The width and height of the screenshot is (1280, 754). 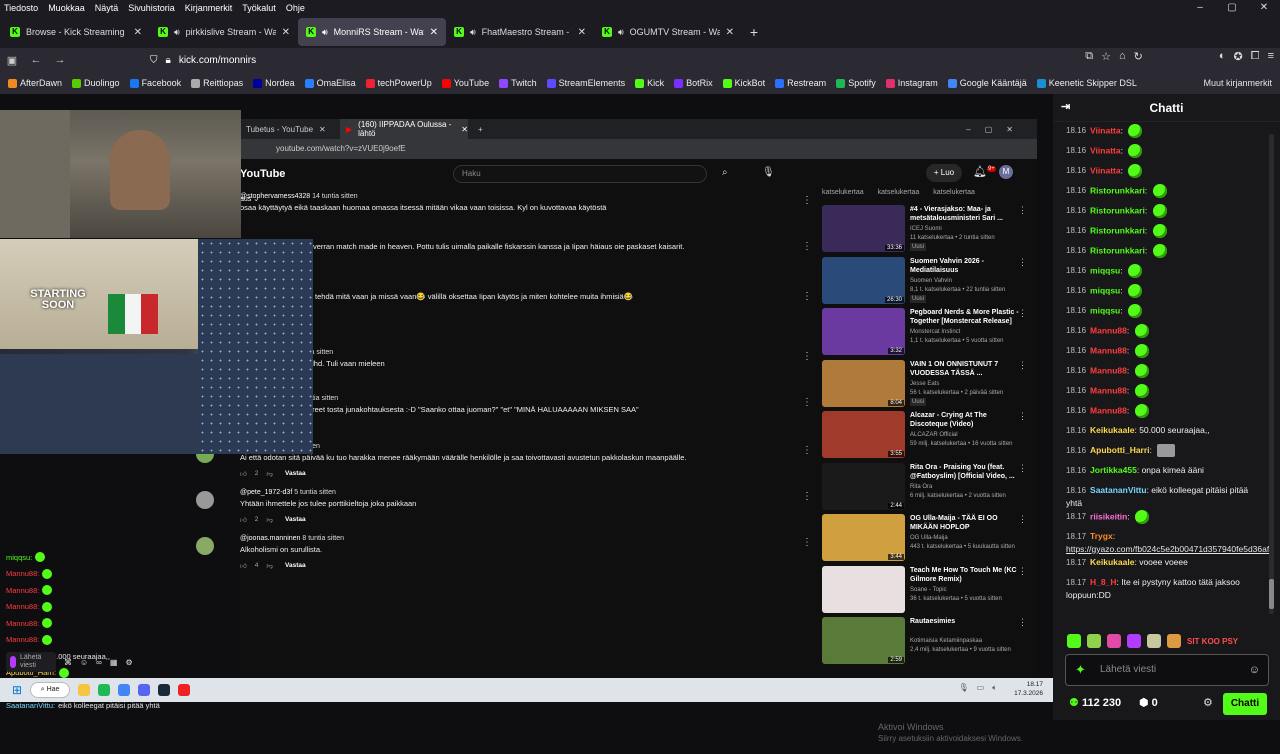 What do you see at coordinates (224, 32) in the screenshot?
I see `browser-tab: K 🔊︎ pirkkislive Stream - Watch Li ✕` at bounding box center [224, 32].